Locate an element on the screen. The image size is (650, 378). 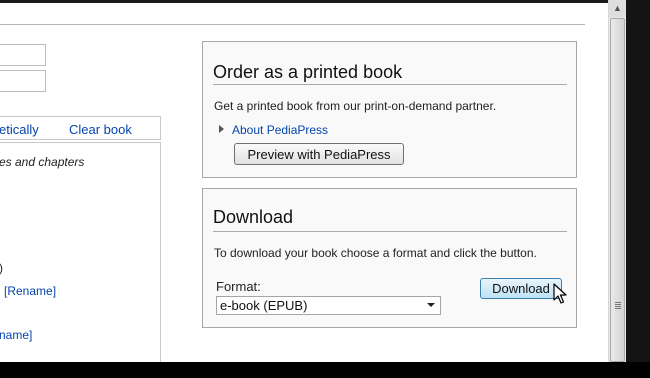
vertical-scrollbar: ▲ is located at coordinates (617, 181).